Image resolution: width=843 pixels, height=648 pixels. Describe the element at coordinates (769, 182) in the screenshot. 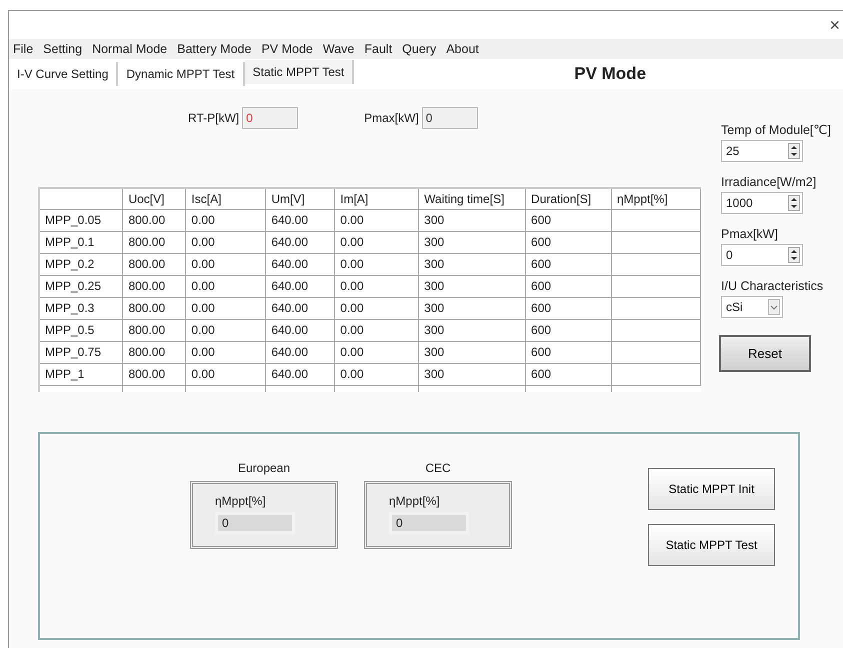

I see `setting-label: Irradiance[W/m2]` at that location.